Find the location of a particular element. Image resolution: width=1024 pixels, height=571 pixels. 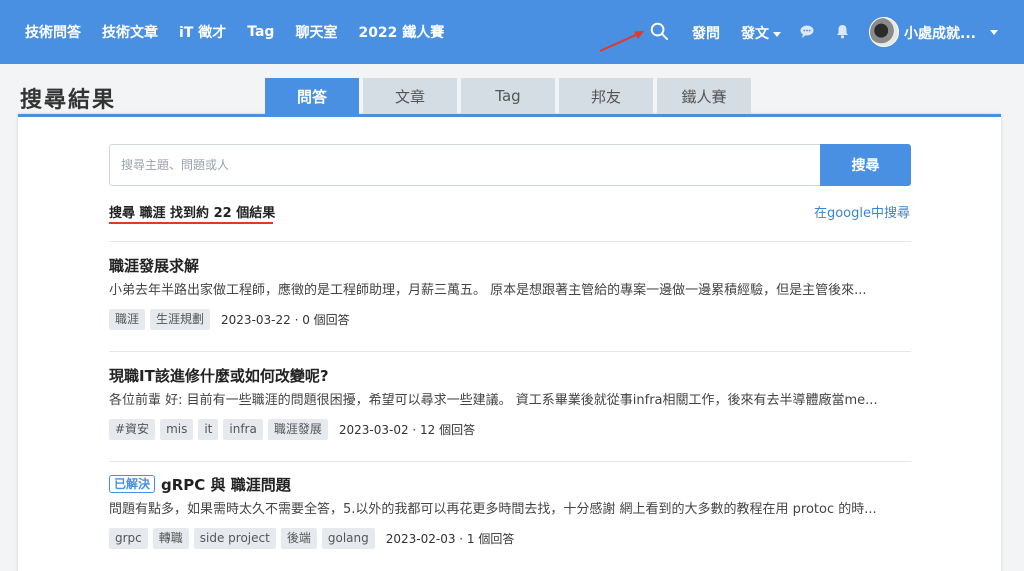

tag-chip: 轉職 is located at coordinates (170, 538).